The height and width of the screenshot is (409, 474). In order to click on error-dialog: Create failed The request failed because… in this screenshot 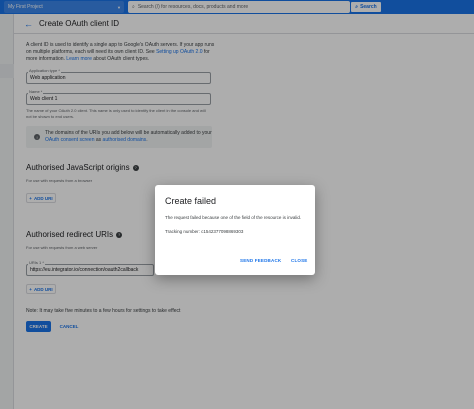, I will do `click(235, 230)`.